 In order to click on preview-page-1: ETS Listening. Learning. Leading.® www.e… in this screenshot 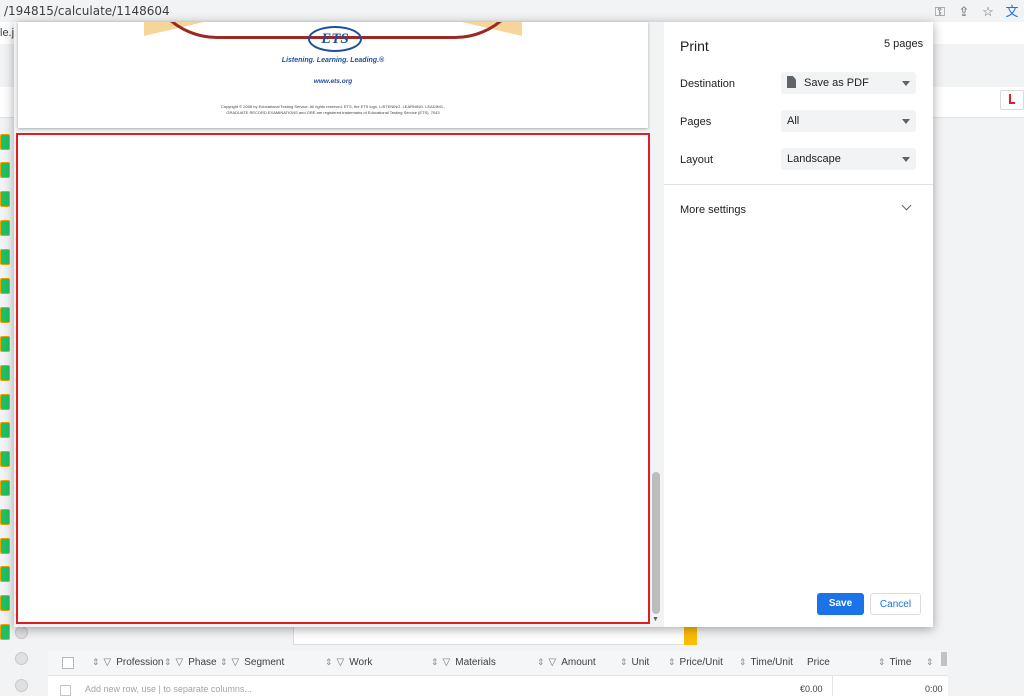, I will do `click(333, 75)`.